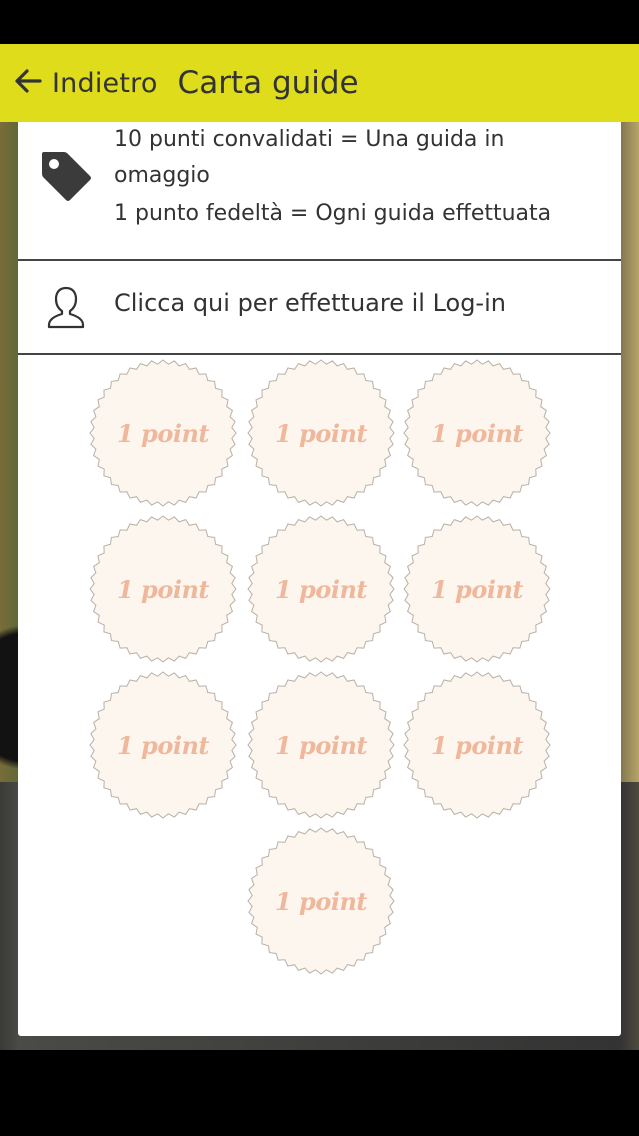  I want to click on back-button: Indietro, so click(84, 83).